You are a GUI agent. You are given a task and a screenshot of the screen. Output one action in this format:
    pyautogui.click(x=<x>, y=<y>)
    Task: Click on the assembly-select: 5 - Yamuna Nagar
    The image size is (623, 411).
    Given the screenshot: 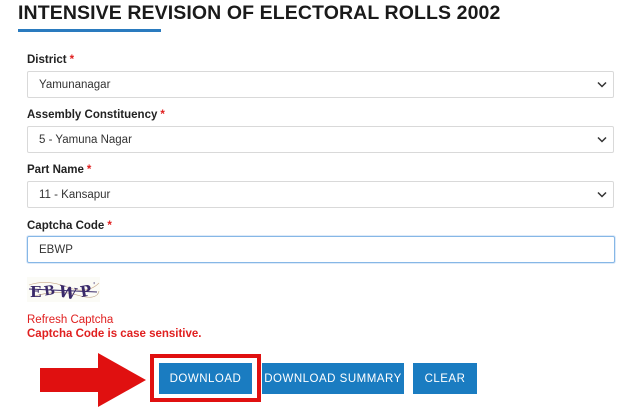 What is the action you would take?
    pyautogui.click(x=320, y=139)
    